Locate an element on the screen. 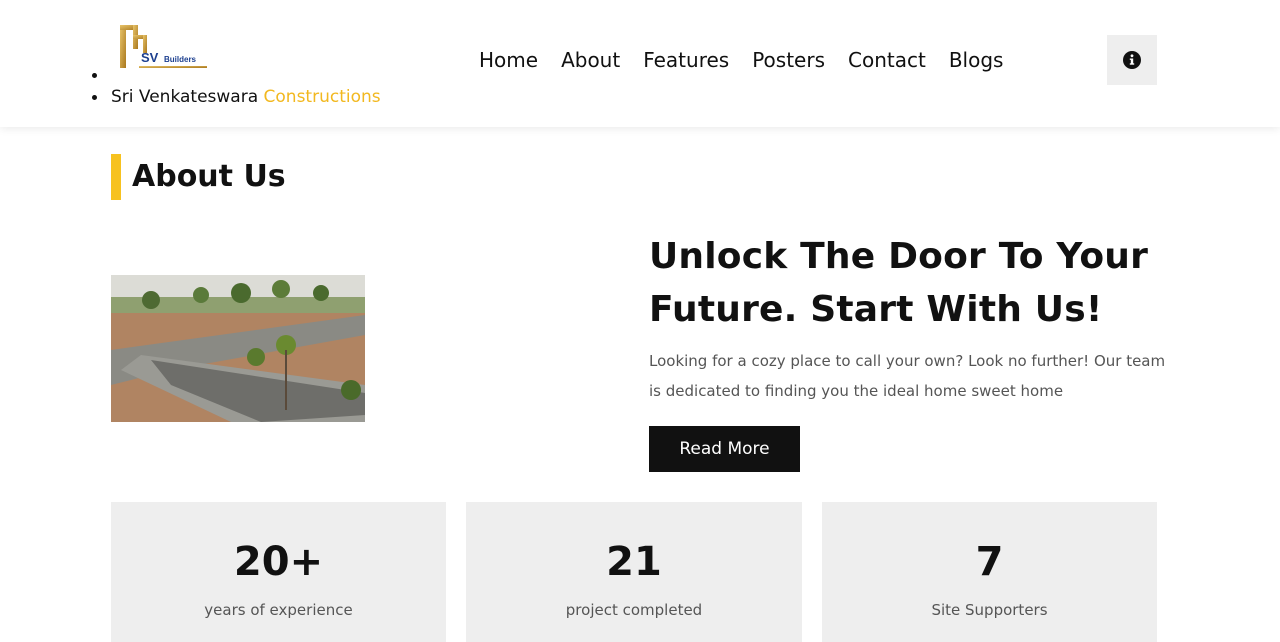  stat-label: project completed is located at coordinates (634, 610).